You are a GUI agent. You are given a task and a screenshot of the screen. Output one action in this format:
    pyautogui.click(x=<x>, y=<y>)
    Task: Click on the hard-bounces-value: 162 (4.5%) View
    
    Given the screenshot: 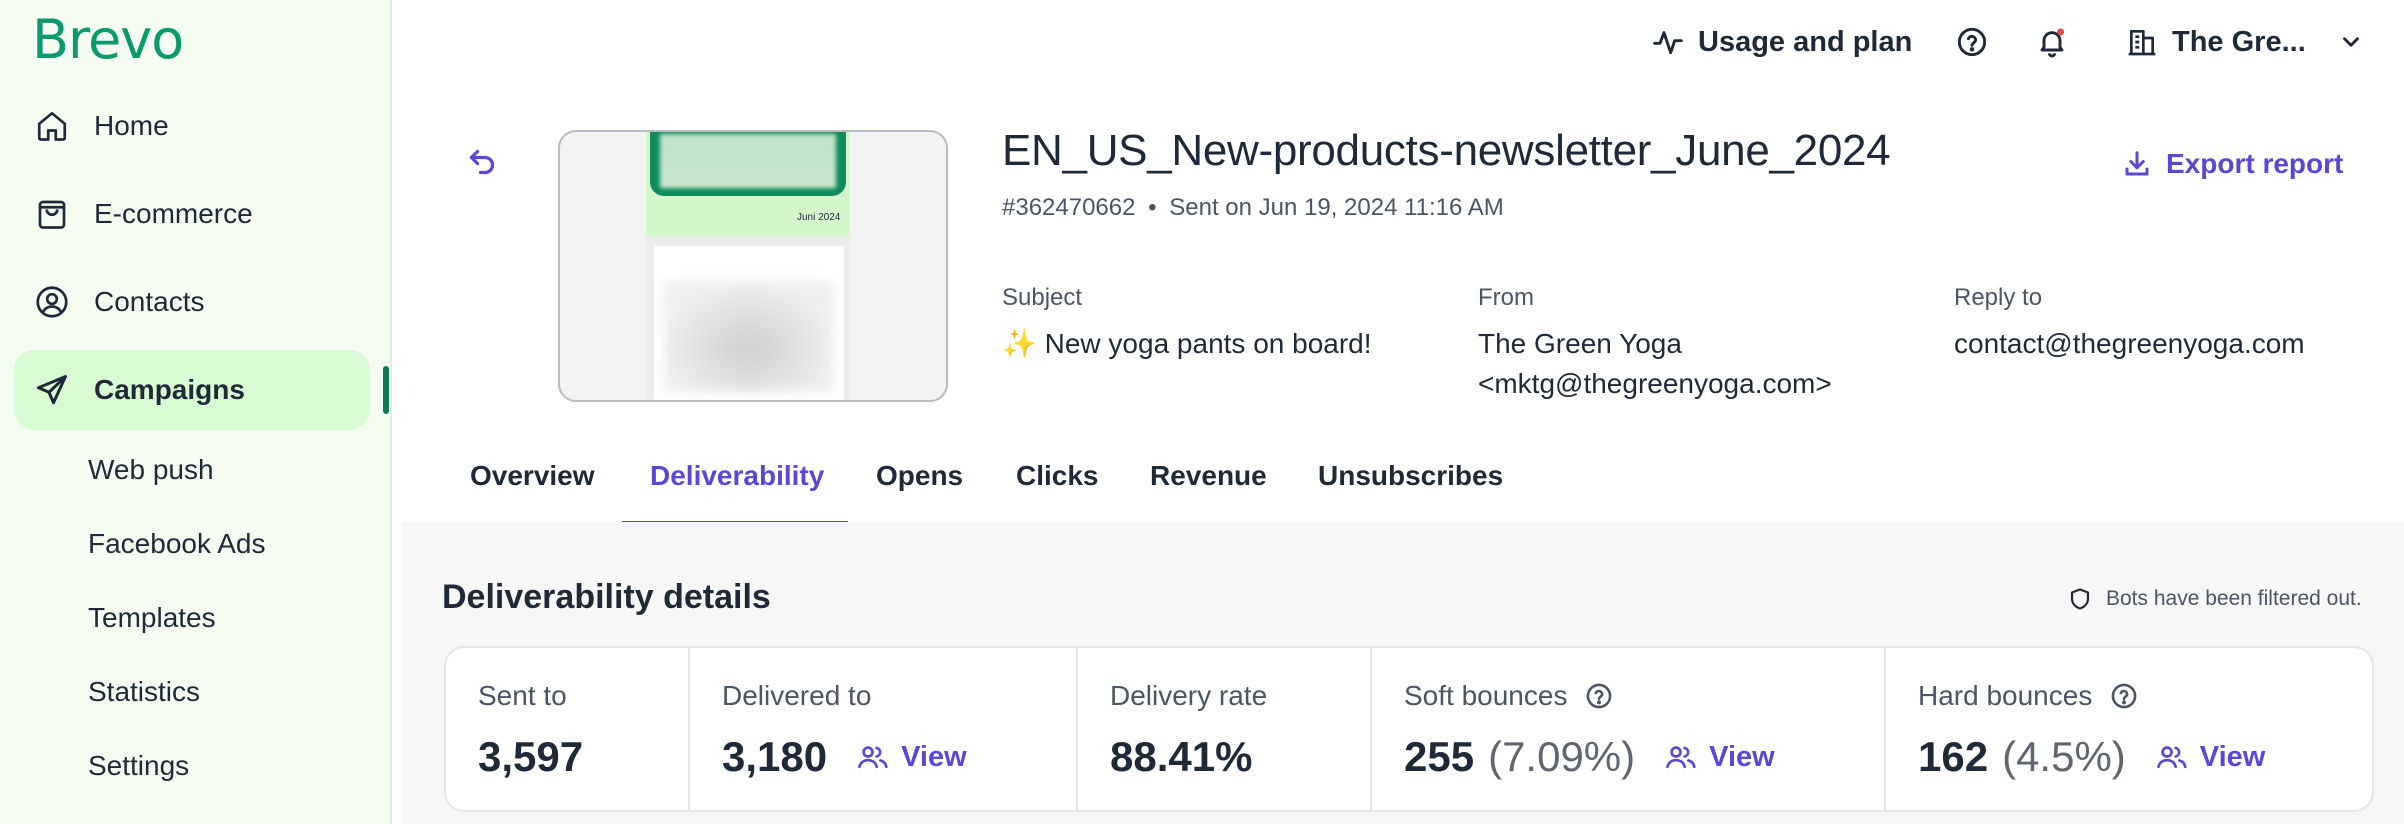 What is the action you would take?
    pyautogui.click(x=2091, y=757)
    